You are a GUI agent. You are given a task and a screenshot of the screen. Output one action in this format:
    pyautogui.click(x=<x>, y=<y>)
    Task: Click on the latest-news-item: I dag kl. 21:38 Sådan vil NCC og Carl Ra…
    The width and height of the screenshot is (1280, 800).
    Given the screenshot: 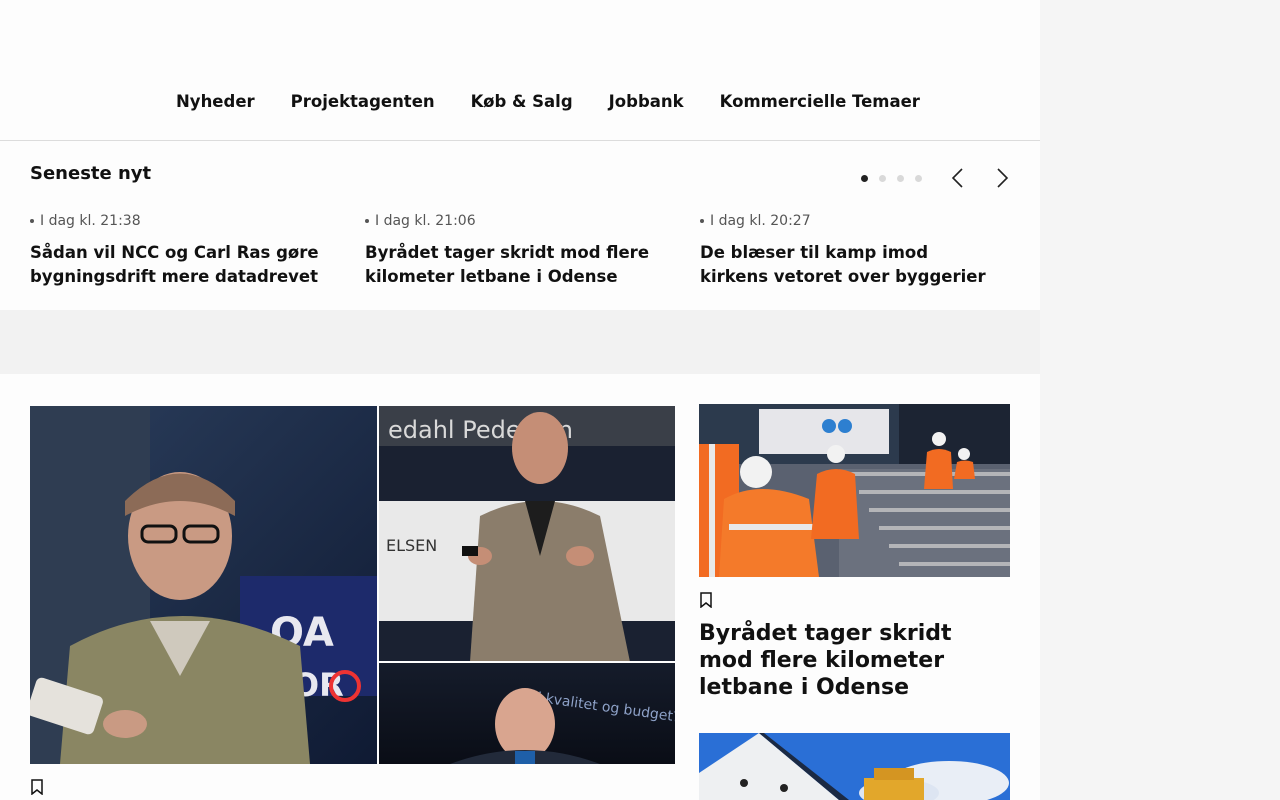 What is the action you would take?
    pyautogui.click(x=197, y=251)
    